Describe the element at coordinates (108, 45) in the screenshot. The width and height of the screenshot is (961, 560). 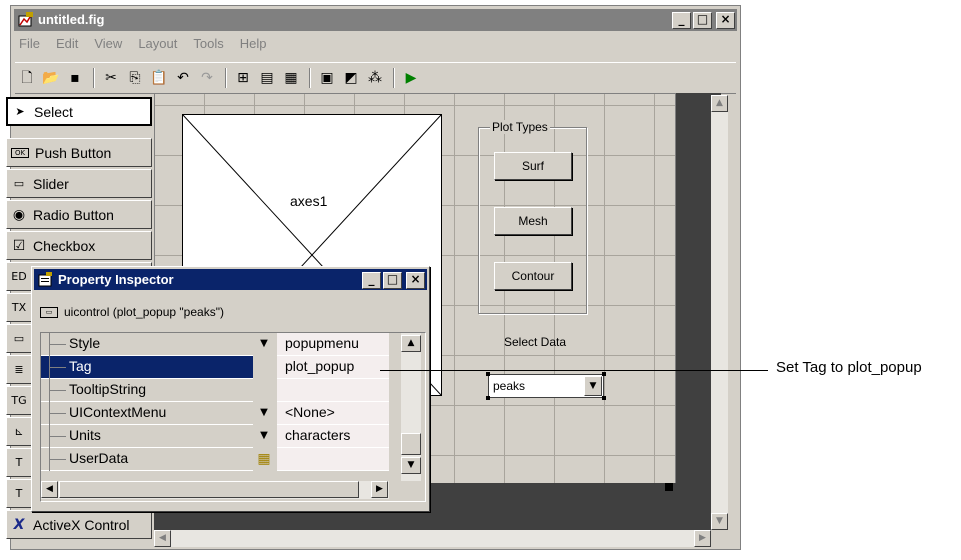
I see `menu-view: View` at that location.